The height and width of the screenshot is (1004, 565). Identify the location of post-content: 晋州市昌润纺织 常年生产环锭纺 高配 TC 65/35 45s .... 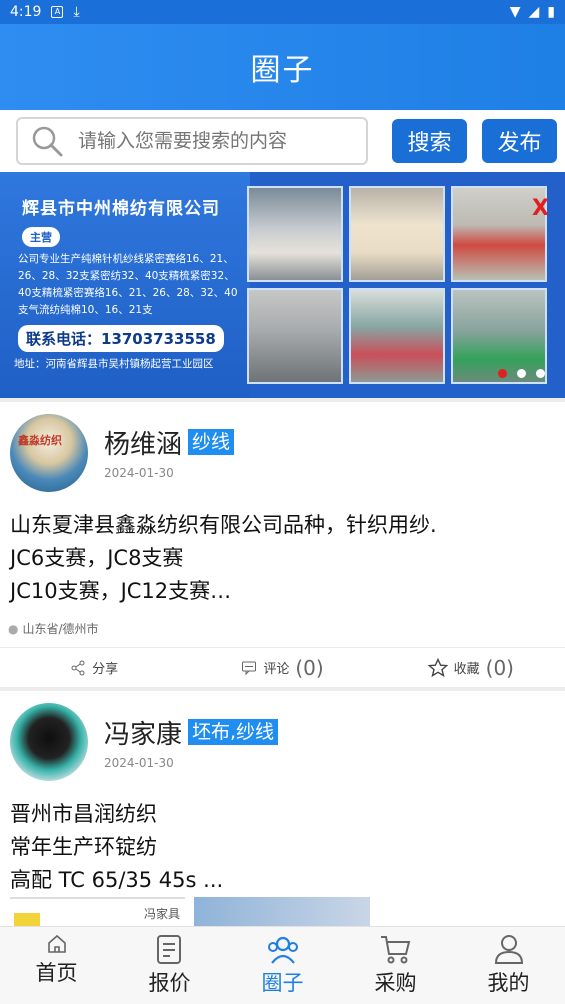
(116, 847).